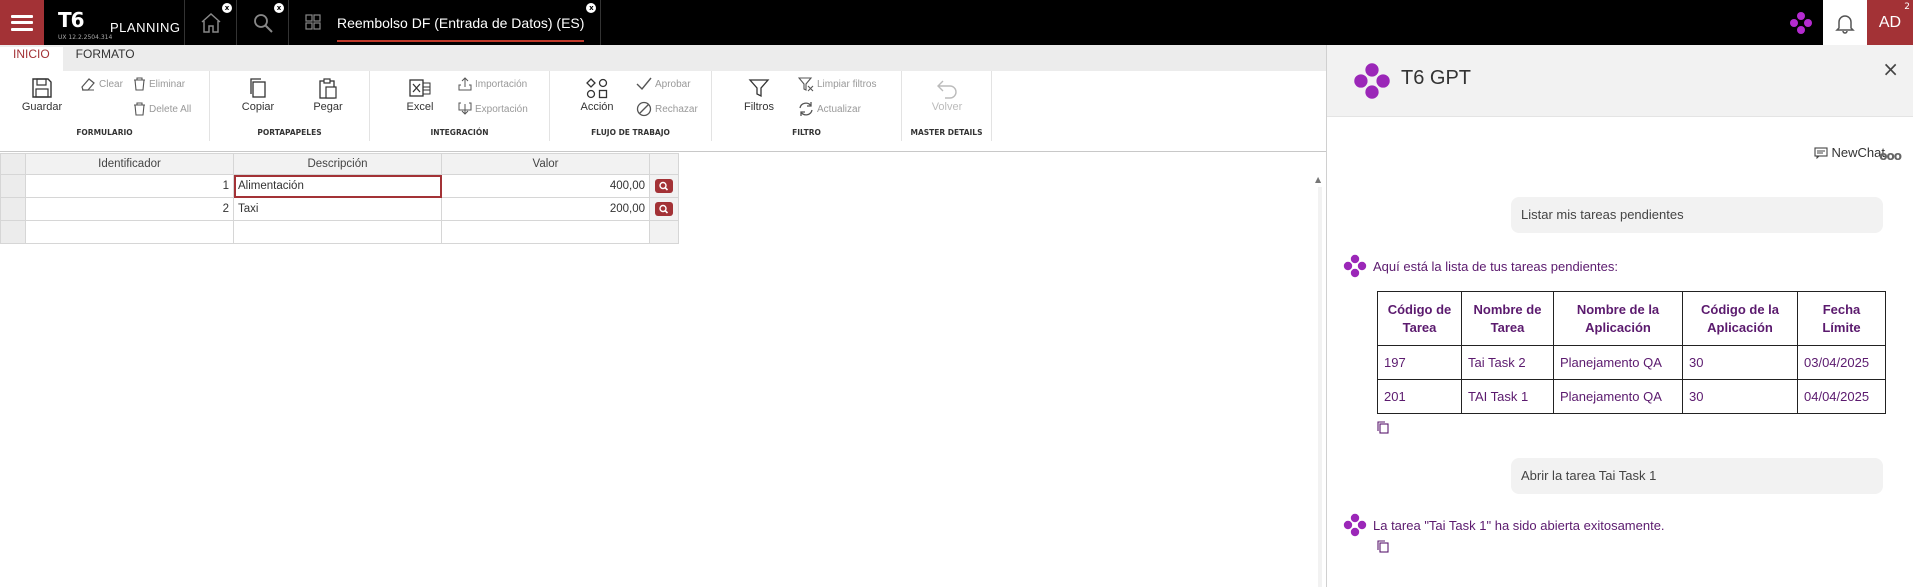 This screenshot has width=1913, height=587. I want to click on vertical-scrollbar, so click(1320, 387).